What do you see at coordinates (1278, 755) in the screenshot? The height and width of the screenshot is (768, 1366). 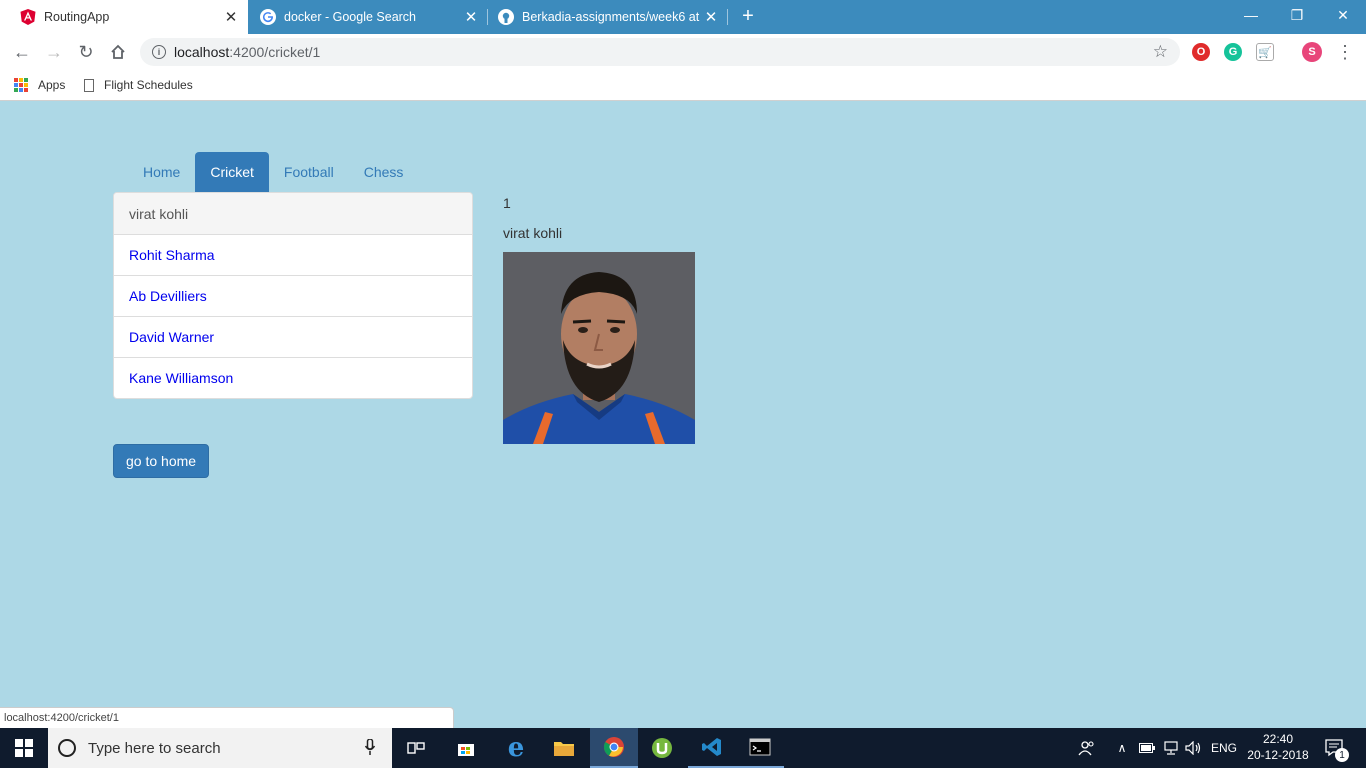 I see `clock-date: 20-12-2018` at bounding box center [1278, 755].